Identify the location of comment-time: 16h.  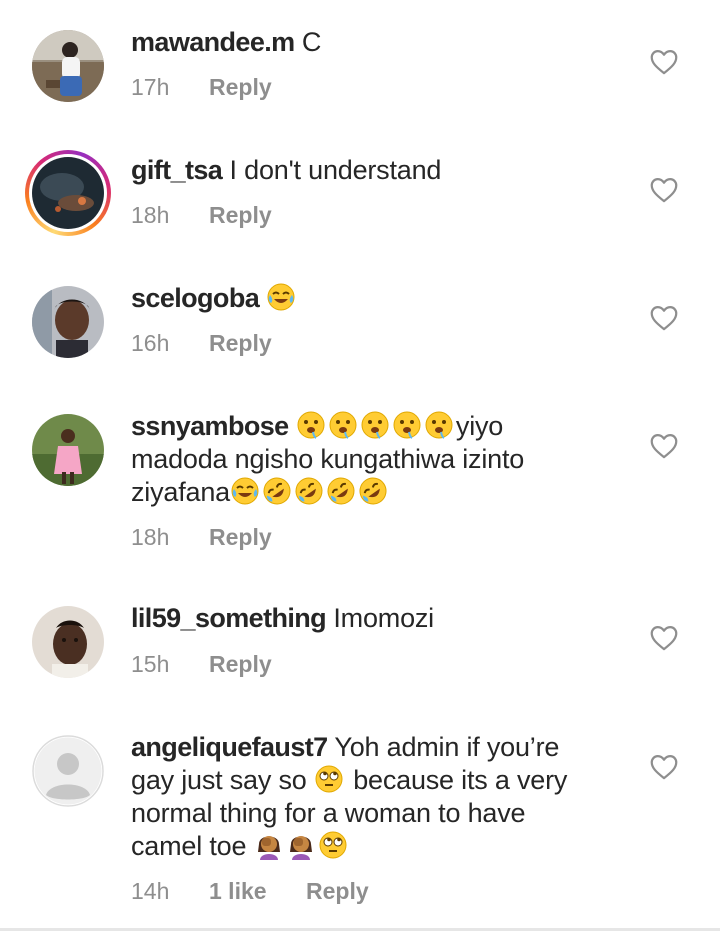
(150, 343).